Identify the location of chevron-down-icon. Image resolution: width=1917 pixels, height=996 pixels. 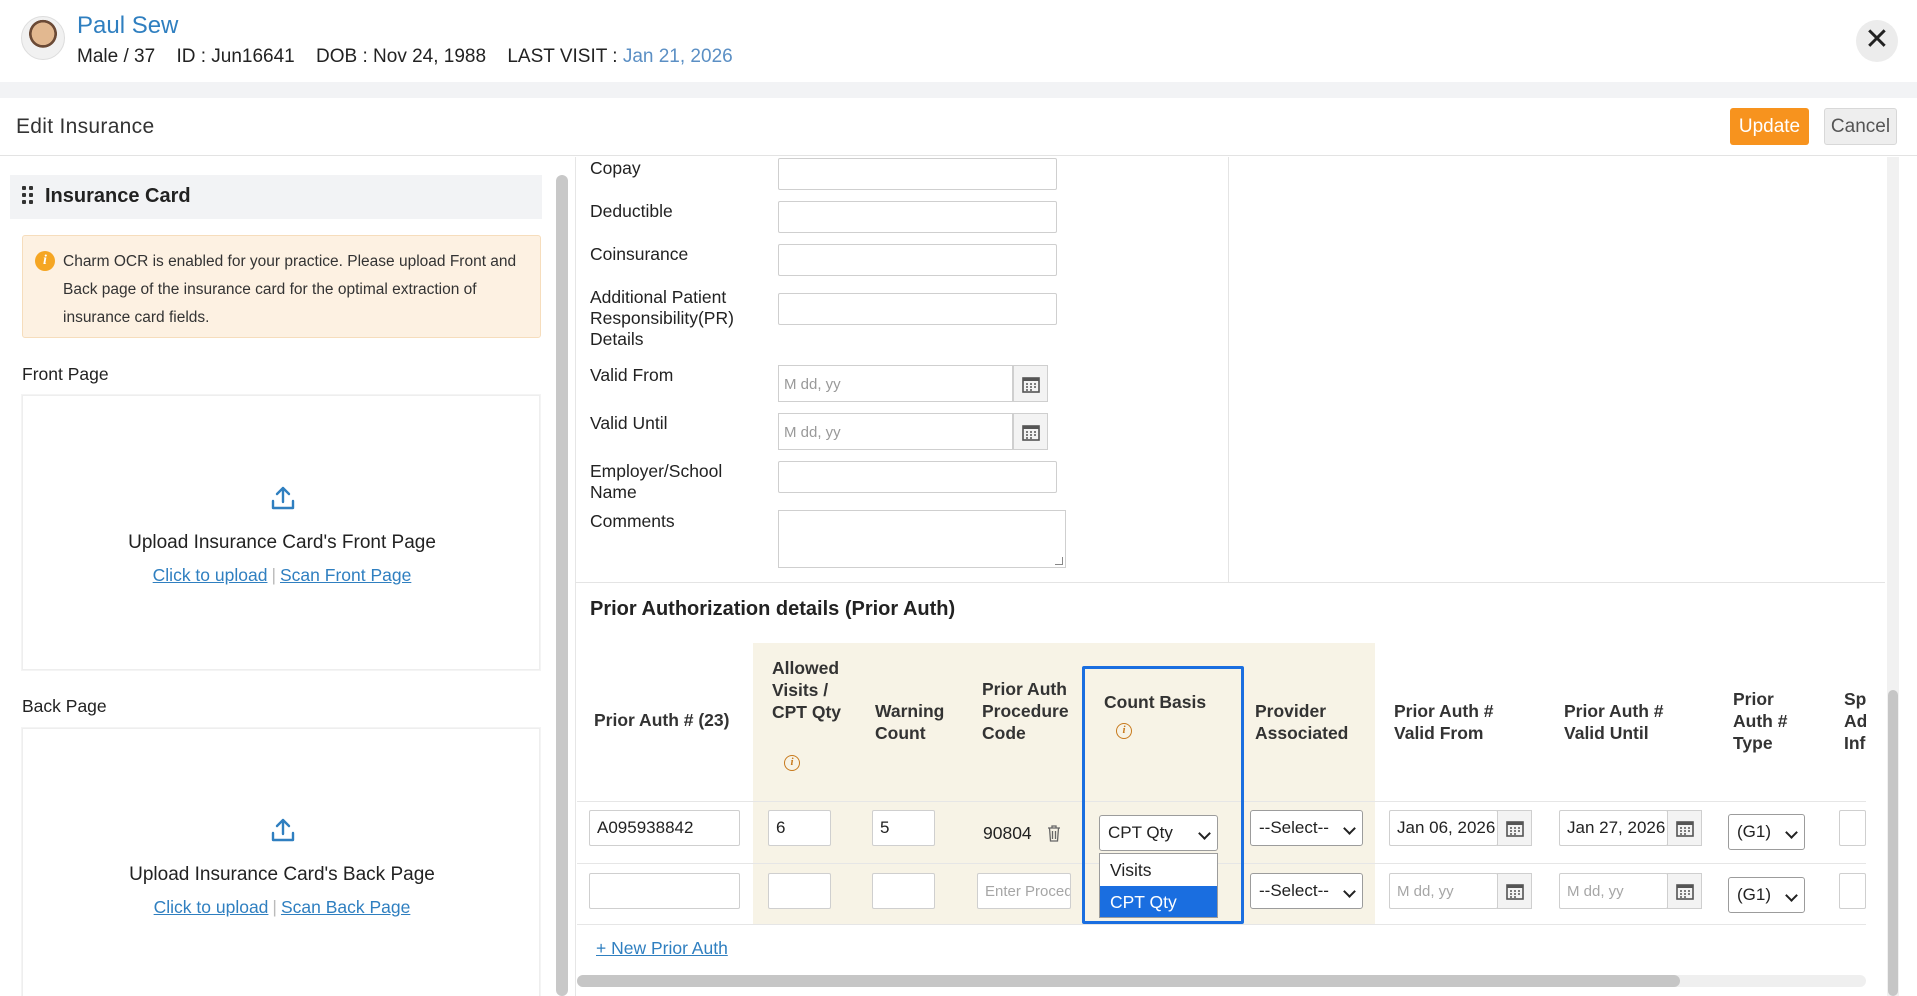
(1349, 891).